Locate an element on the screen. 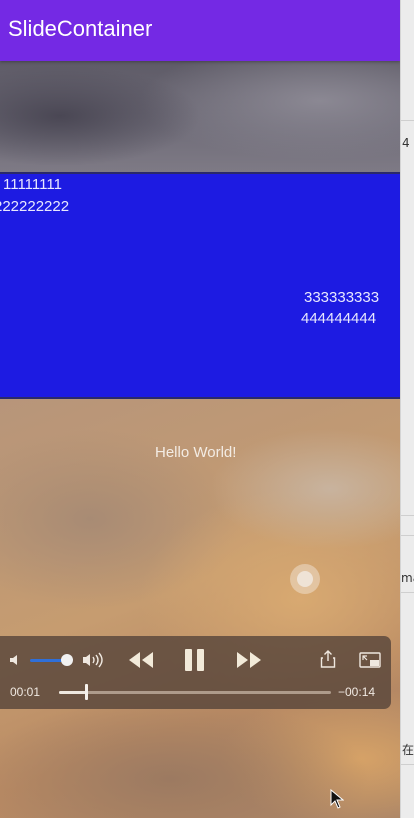 The width and height of the screenshot is (414, 818). app-title: SlideContainer is located at coordinates (80, 28).